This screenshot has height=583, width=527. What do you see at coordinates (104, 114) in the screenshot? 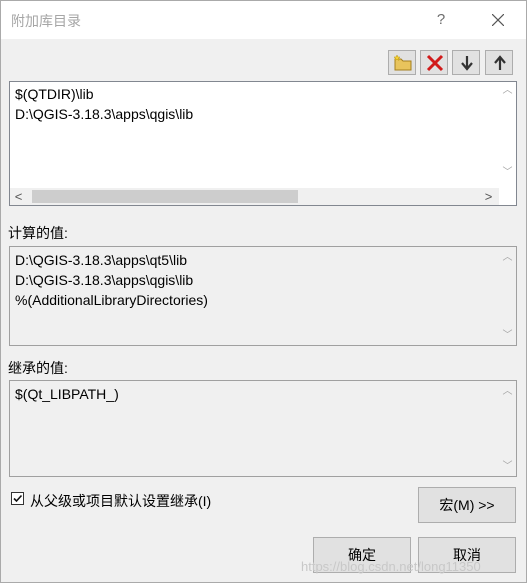
I see `editor-line: D:\QGIS-3.18.3\apps\qgis\lib` at bounding box center [104, 114].